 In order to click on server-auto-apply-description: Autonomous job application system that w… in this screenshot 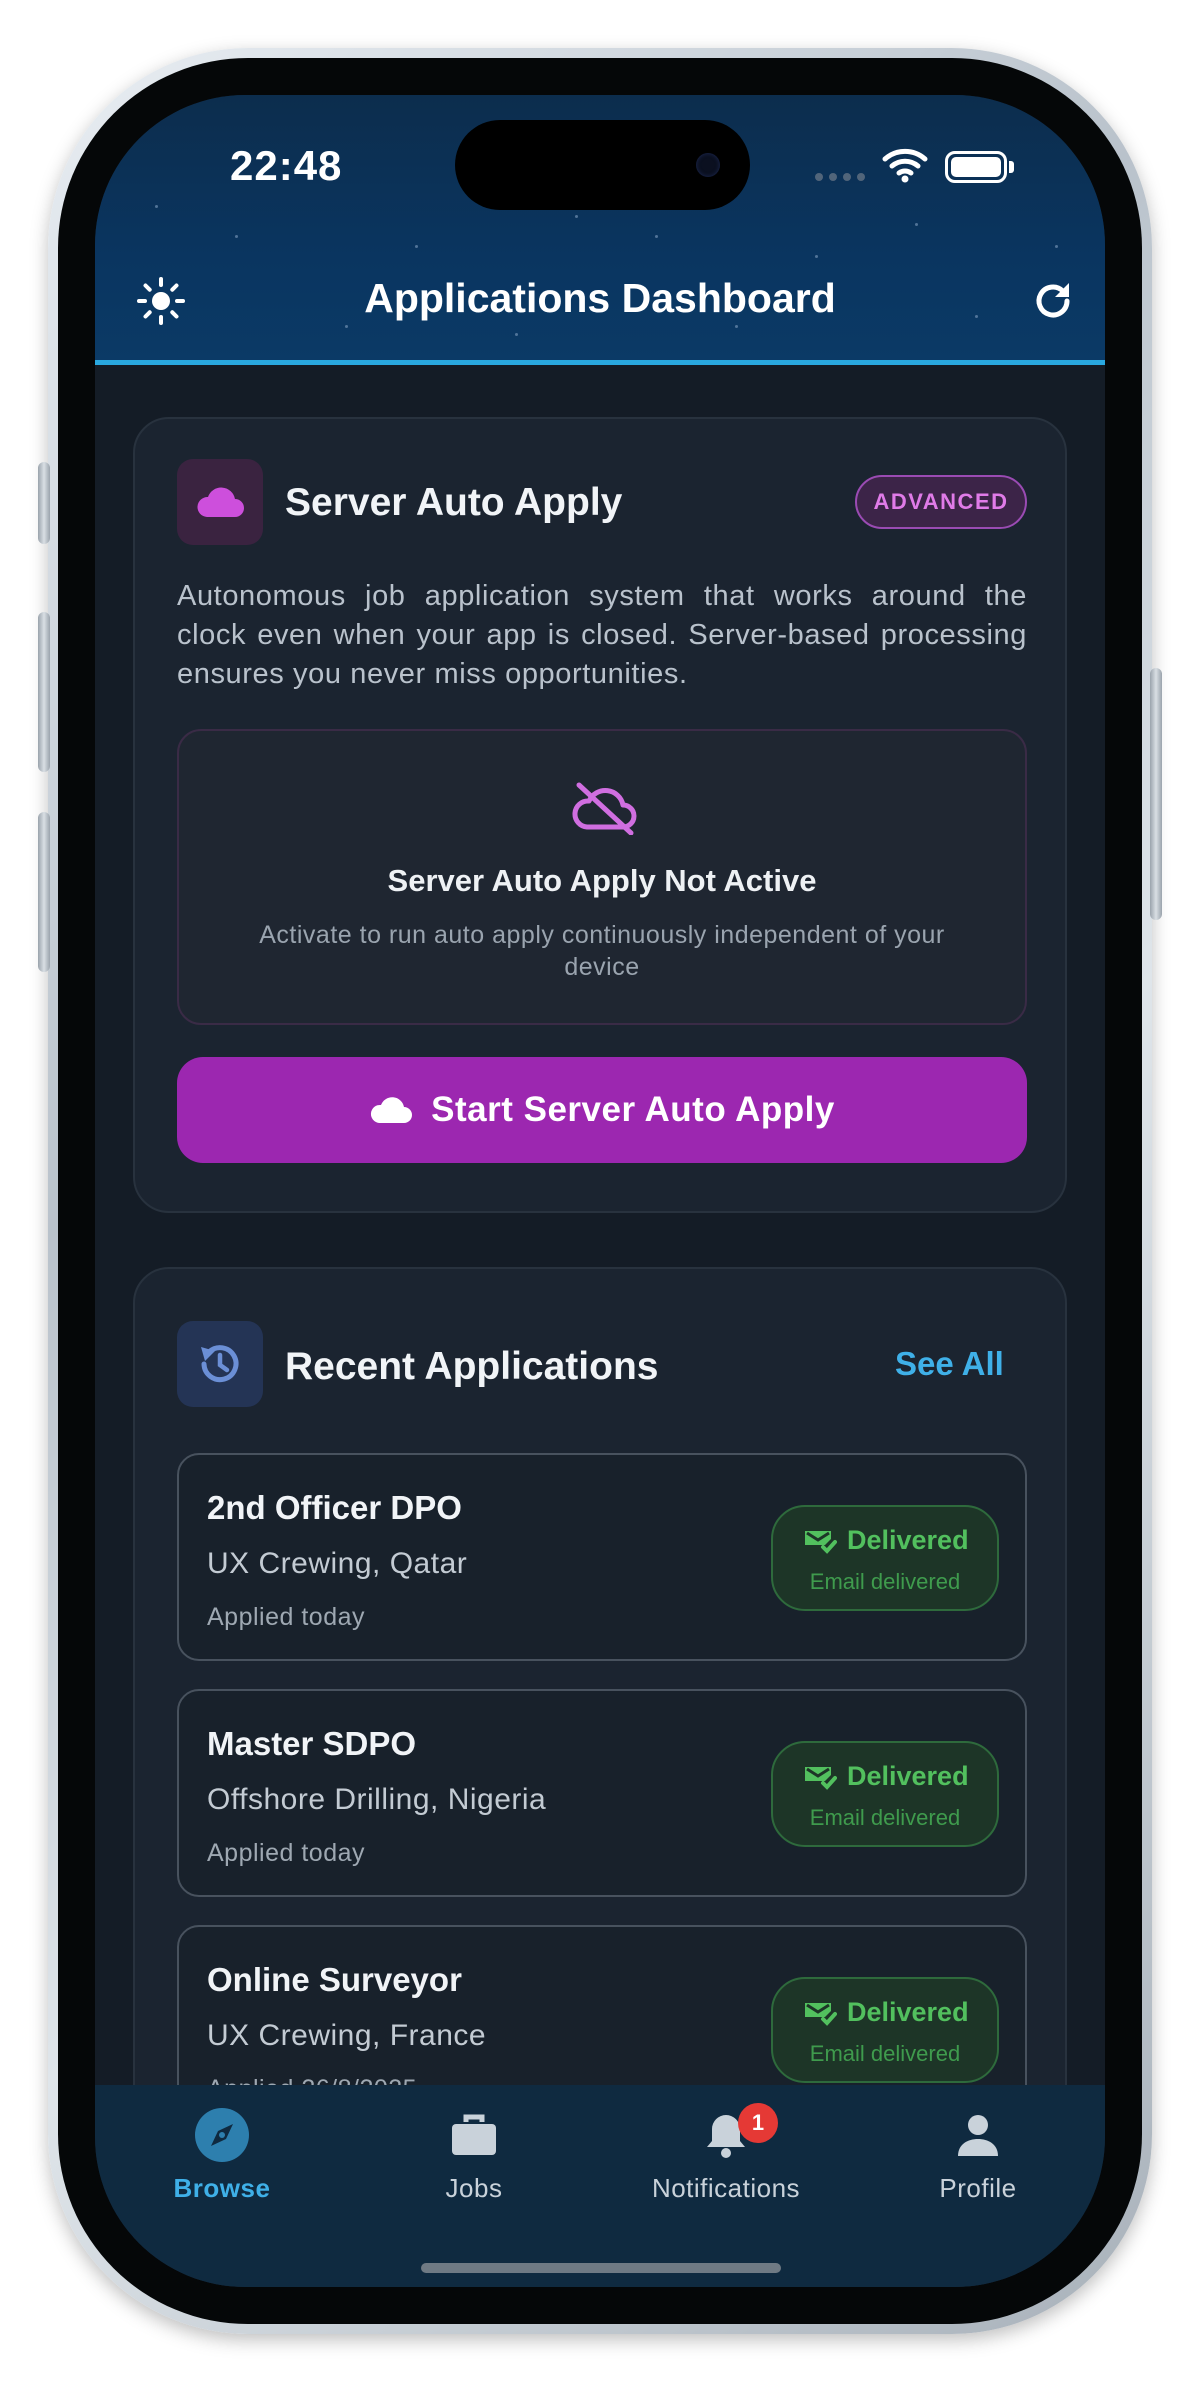, I will do `click(602, 635)`.